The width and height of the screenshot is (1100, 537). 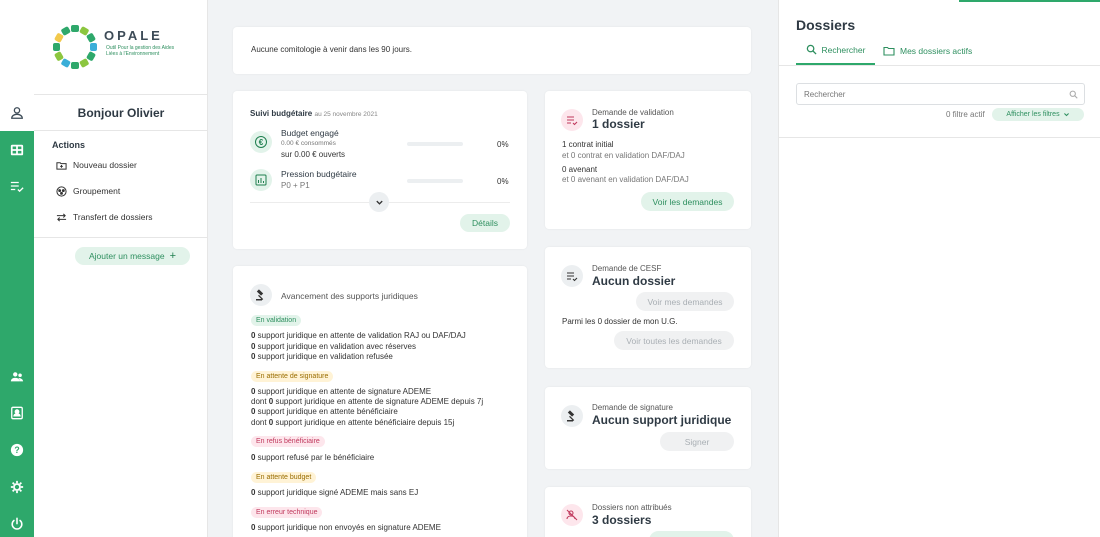 What do you see at coordinates (113, 217) in the screenshot?
I see `transfer-label: Transfert de dossiers` at bounding box center [113, 217].